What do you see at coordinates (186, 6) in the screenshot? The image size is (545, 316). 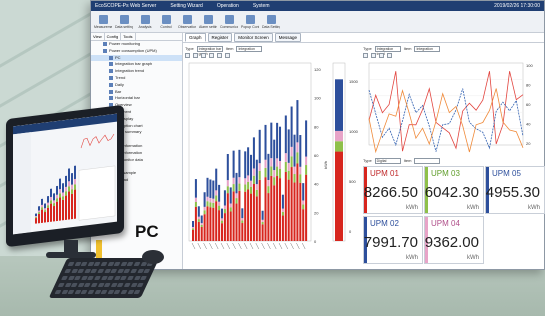 I see `menu-setting-wizard: Setting Wizard` at bounding box center [186, 6].